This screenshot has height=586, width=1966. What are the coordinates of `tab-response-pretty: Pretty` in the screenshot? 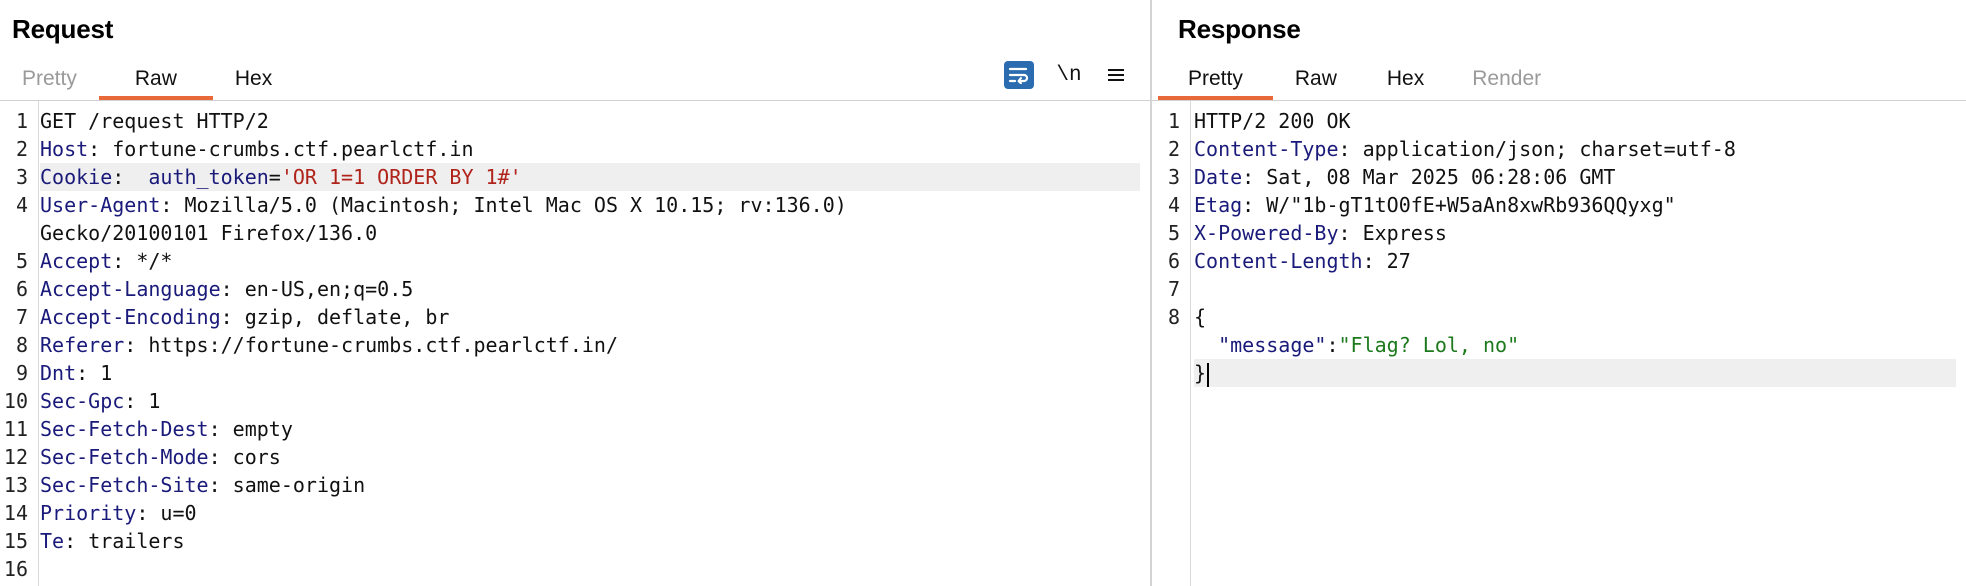 It's located at (1215, 80).